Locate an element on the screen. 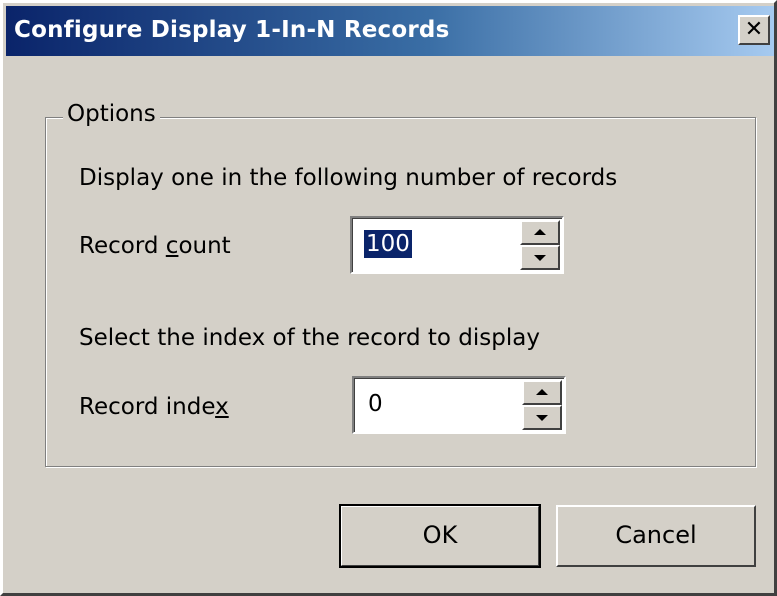  options-legend: Options is located at coordinates (111, 114).